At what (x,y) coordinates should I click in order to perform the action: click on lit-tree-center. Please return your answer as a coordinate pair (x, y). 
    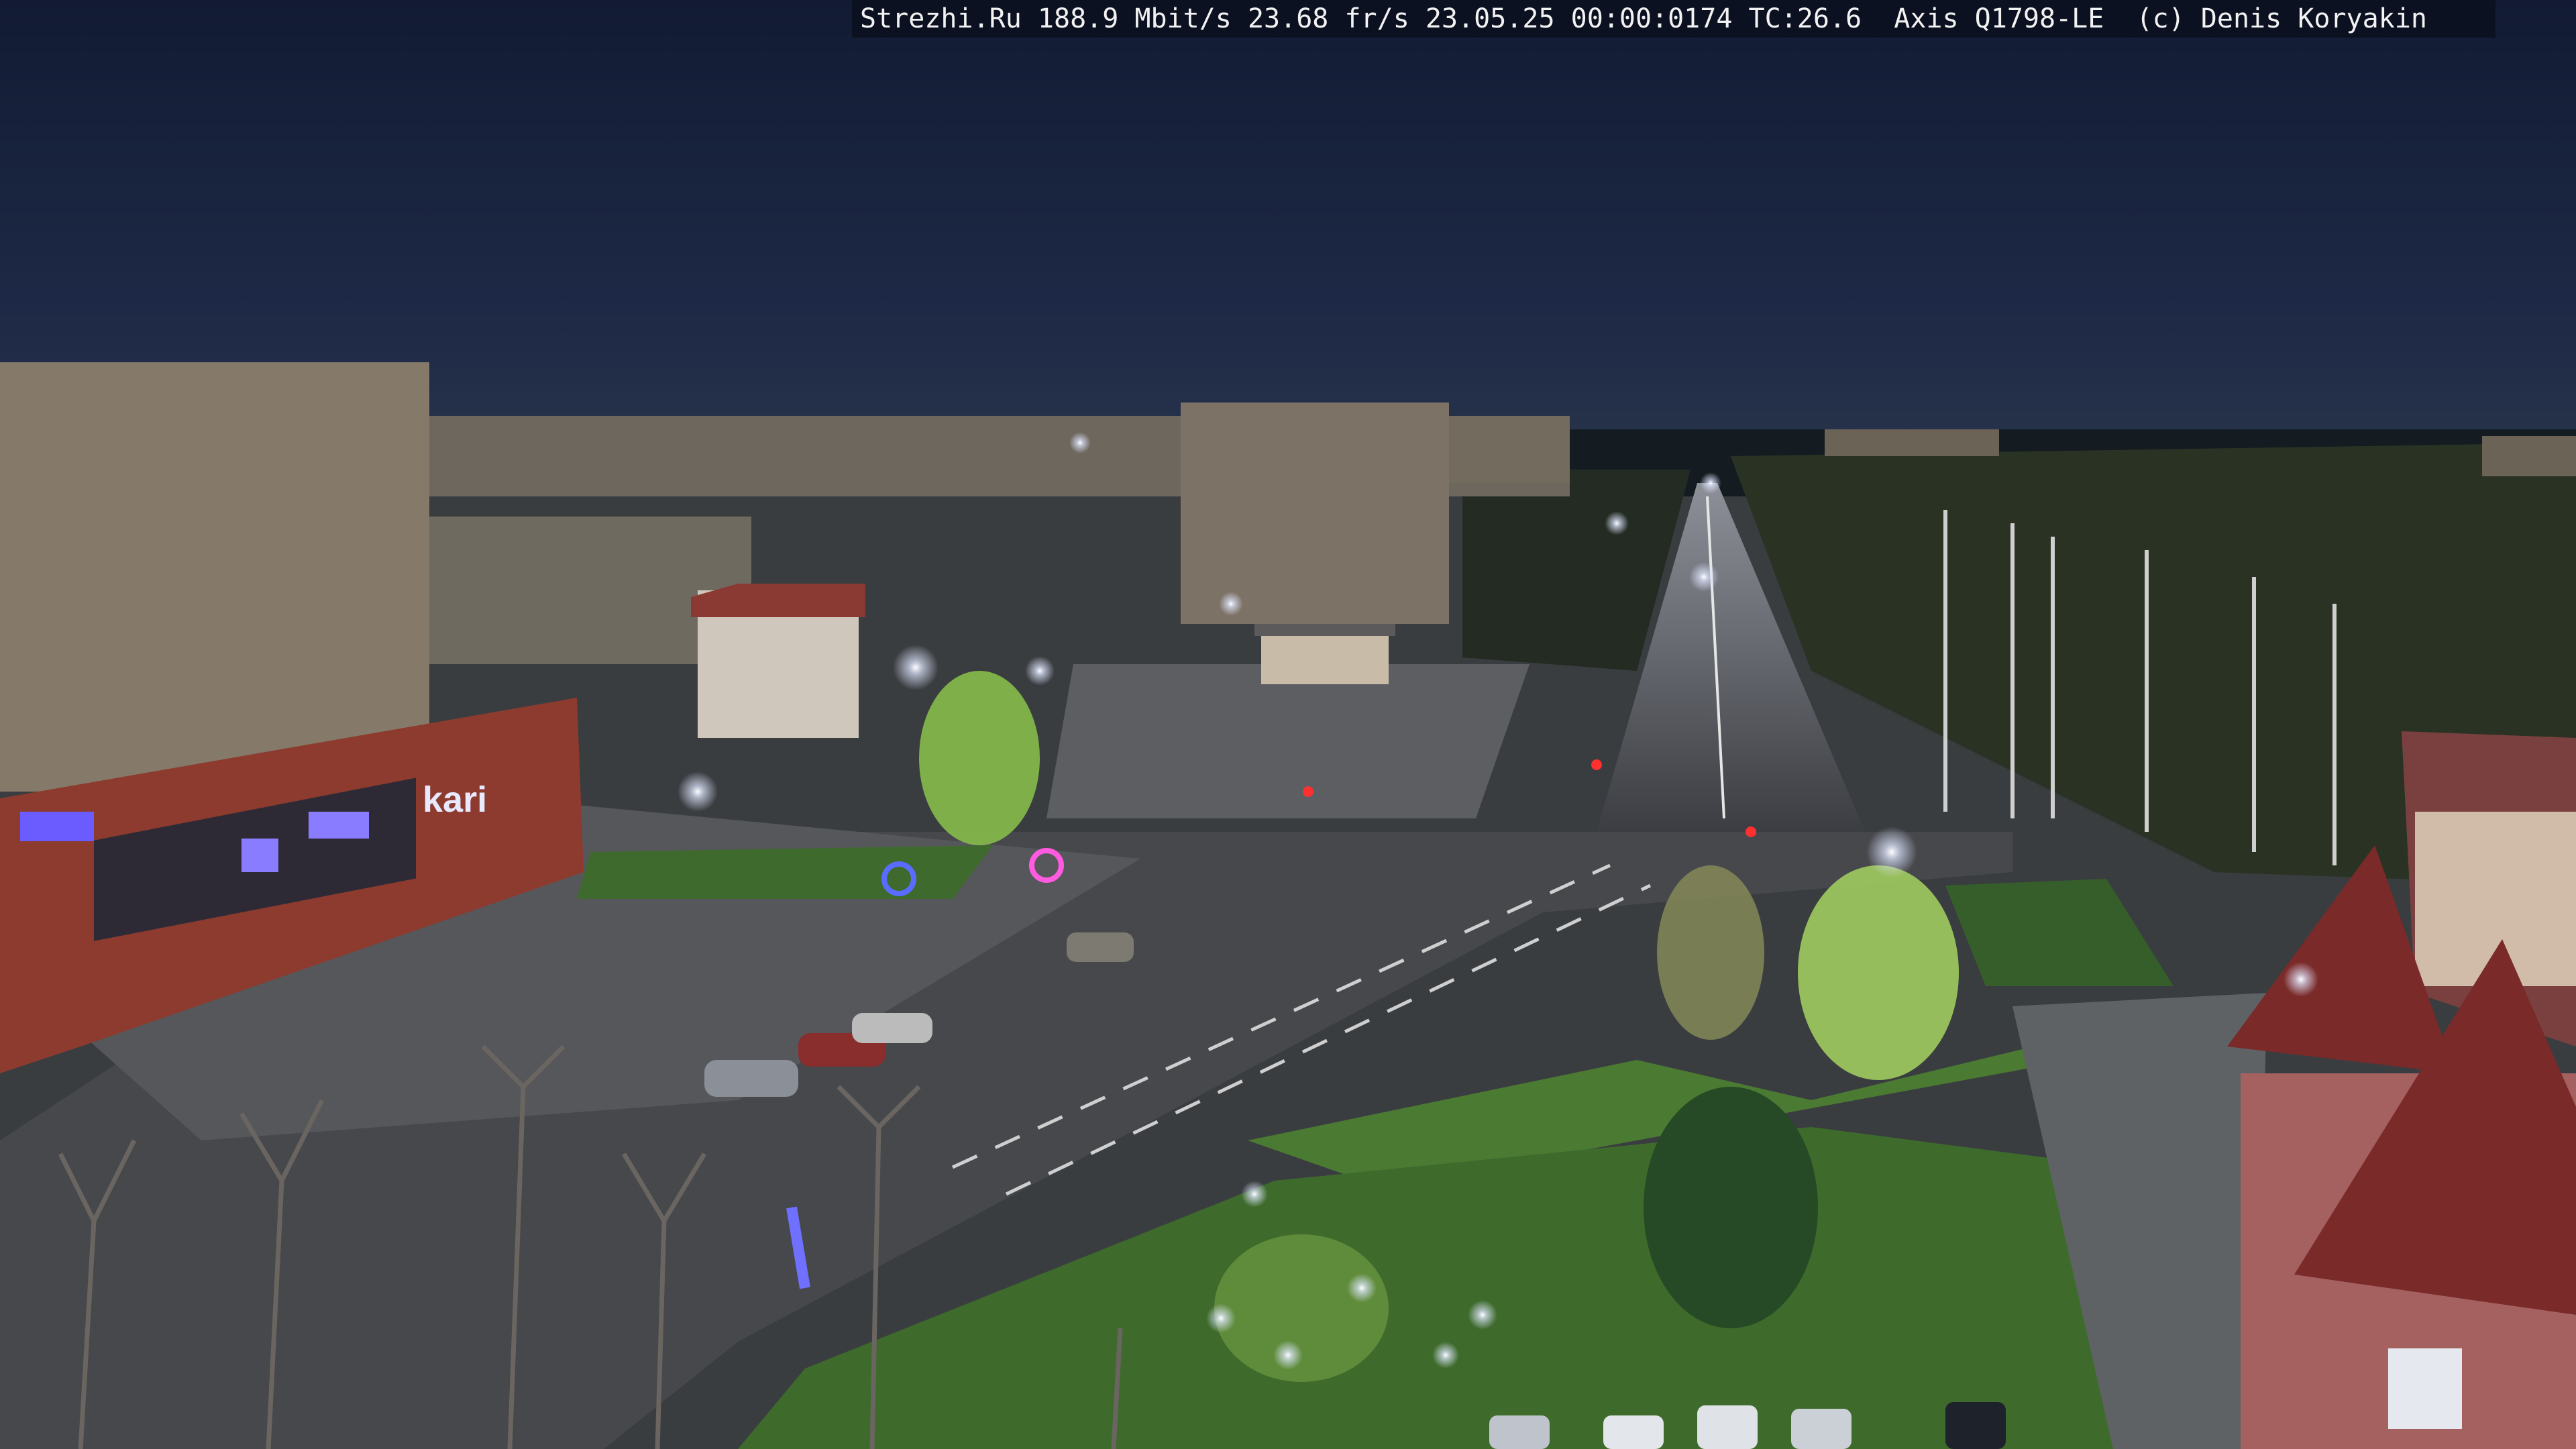
    Looking at the image, I should click on (979, 758).